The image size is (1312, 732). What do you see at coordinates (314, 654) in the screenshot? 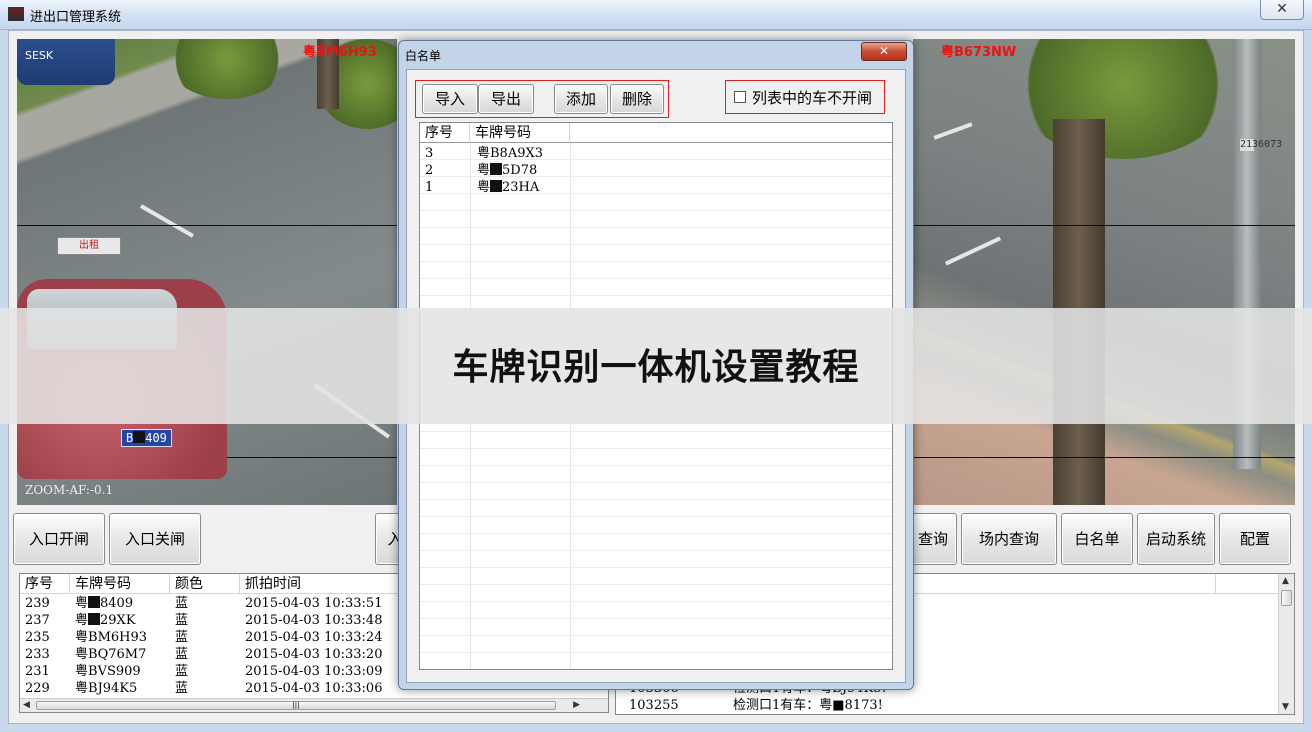
I see `cell-time: 2015-04-03 10:33:20` at bounding box center [314, 654].